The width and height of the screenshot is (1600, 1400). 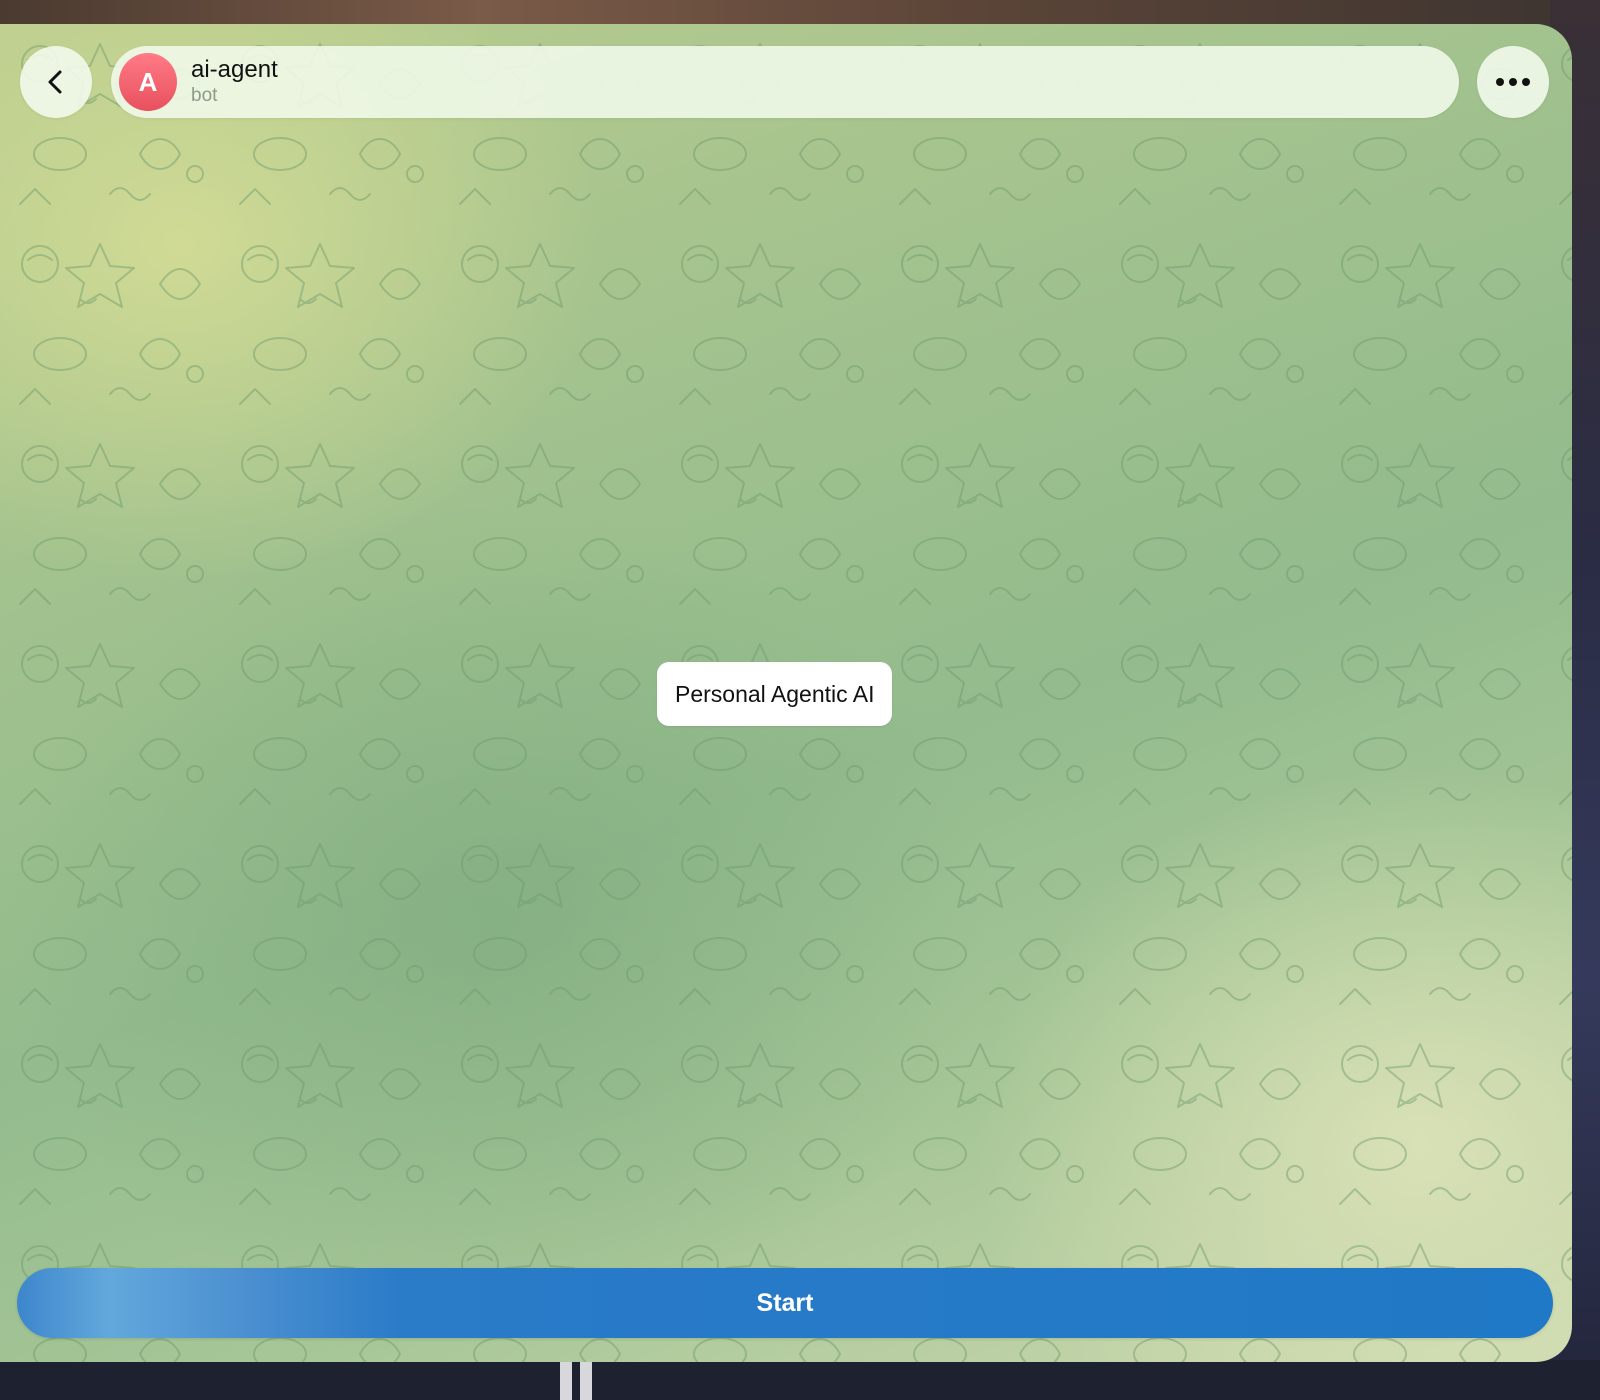 What do you see at coordinates (148, 82) in the screenshot?
I see `avatar: A` at bounding box center [148, 82].